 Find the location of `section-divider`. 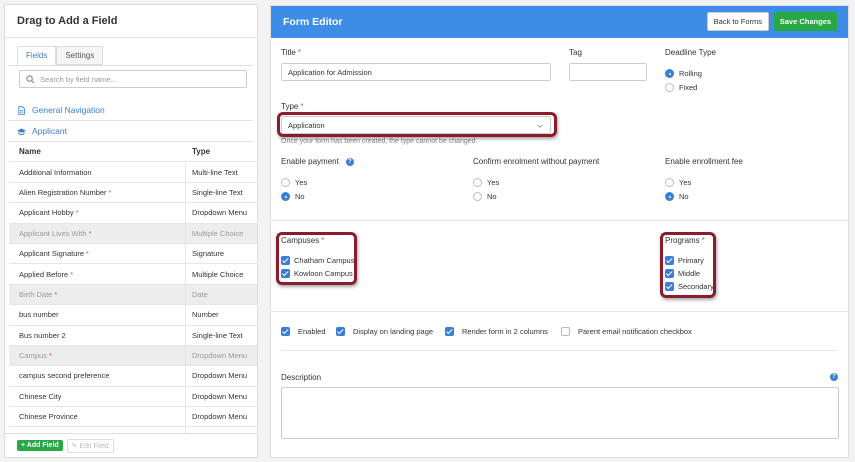

section-divider is located at coordinates (559, 220).